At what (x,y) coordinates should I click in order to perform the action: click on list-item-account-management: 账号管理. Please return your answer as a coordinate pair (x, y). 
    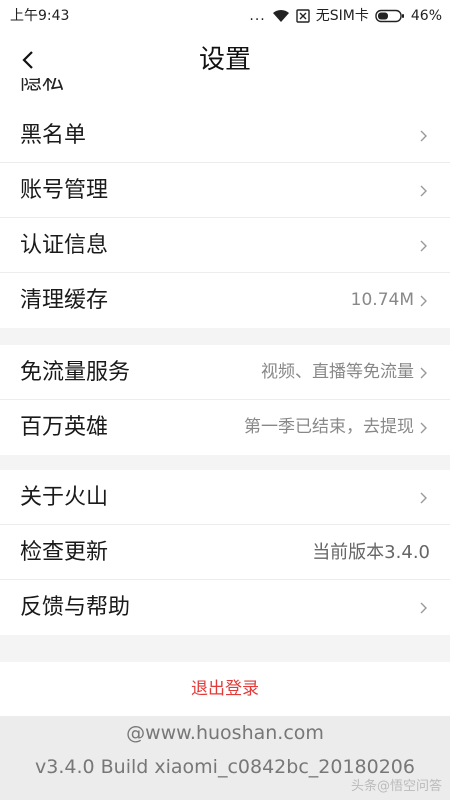
    Looking at the image, I should click on (225, 190).